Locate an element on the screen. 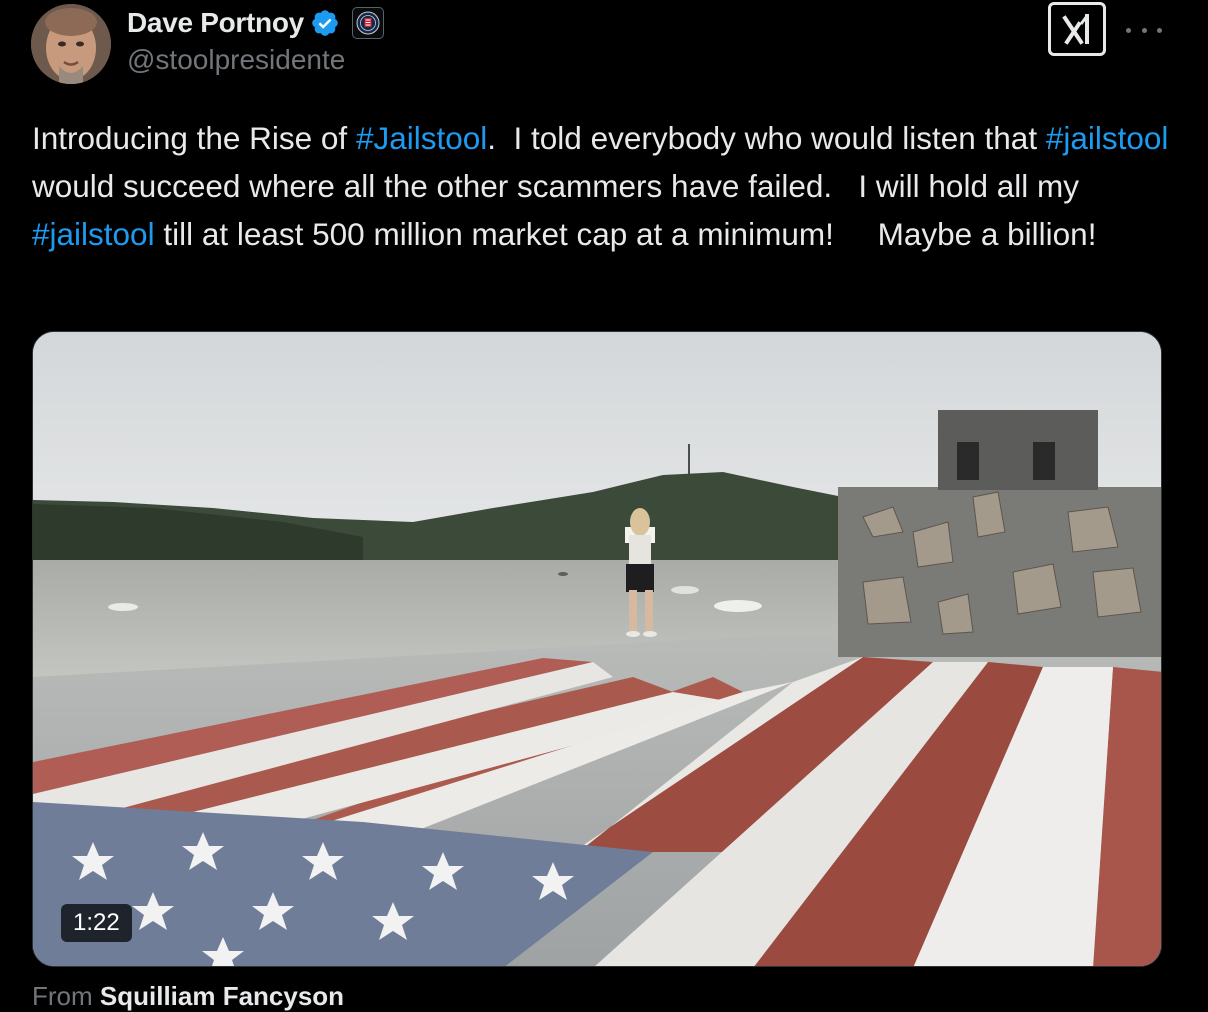 Image resolution: width=1208 pixels, height=1012 pixels. author-handle: @stoolpresidente is located at coordinates (236, 60).